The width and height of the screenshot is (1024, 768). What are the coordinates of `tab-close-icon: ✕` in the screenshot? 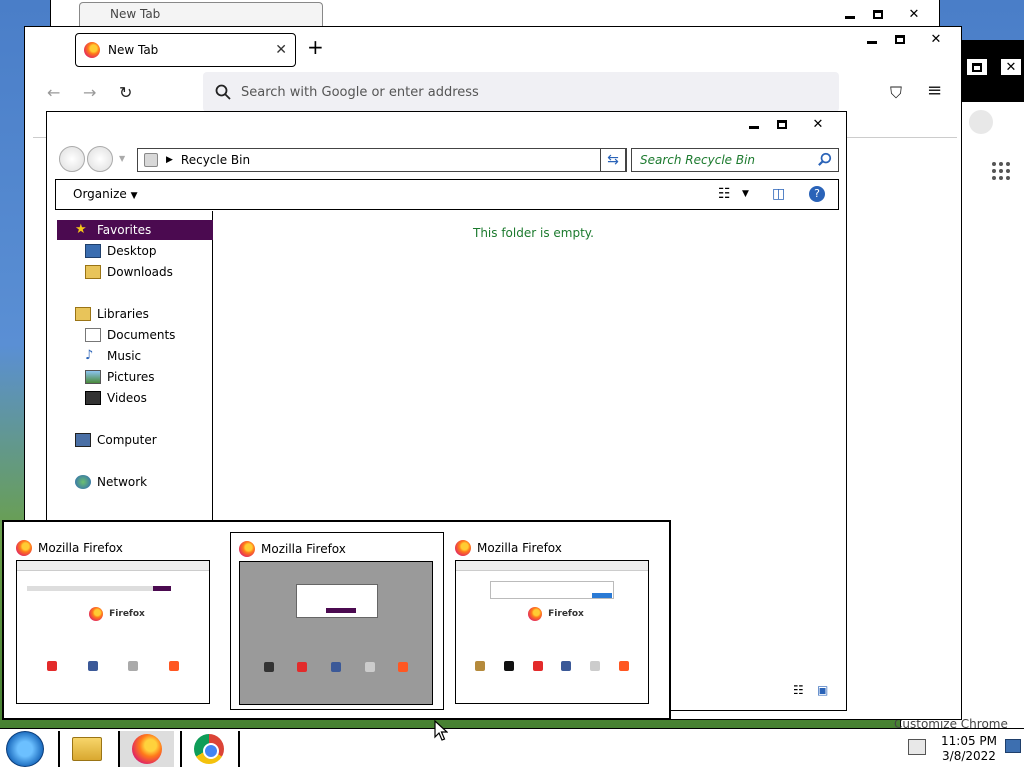 It's located at (281, 50).